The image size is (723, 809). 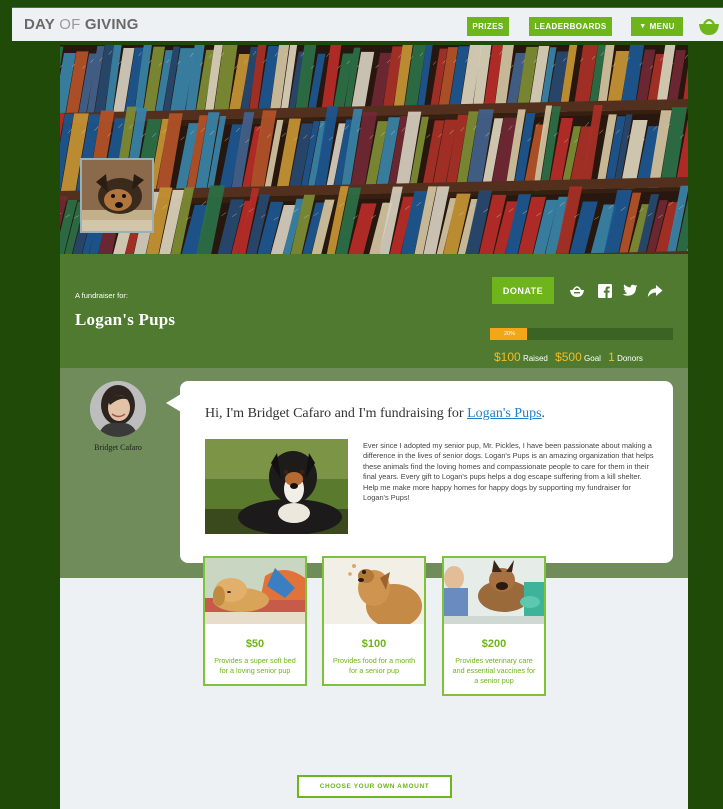 What do you see at coordinates (630, 291) in the screenshot?
I see `twitter-icon` at bounding box center [630, 291].